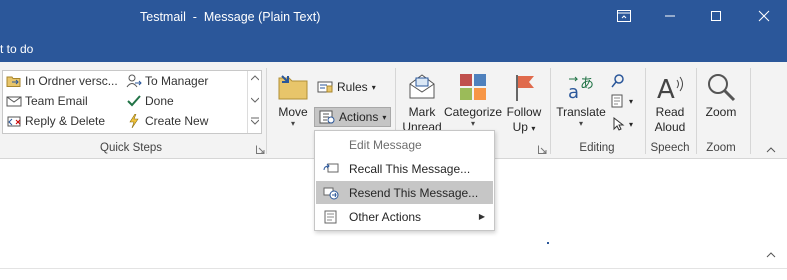  I want to click on reply-delete-icon, so click(14, 121).